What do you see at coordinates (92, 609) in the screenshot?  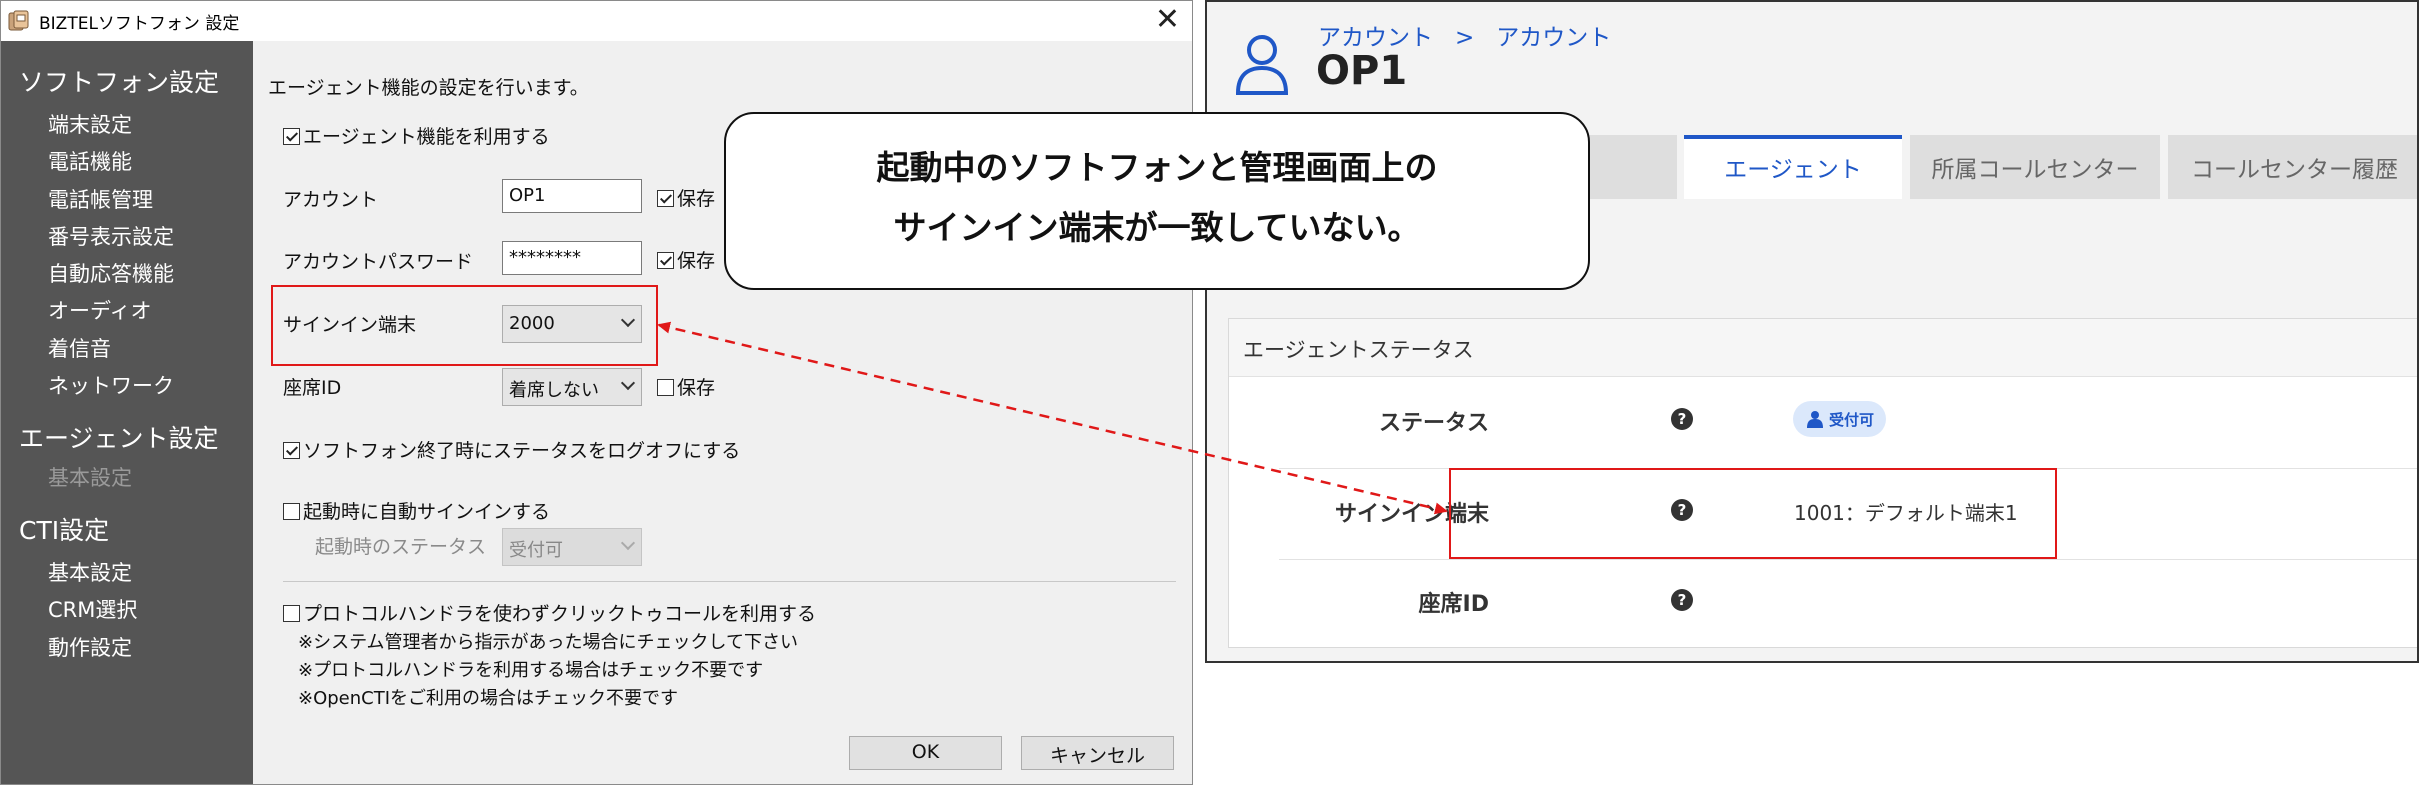 I see `sidebar-item-crm-select: CRM選択` at bounding box center [92, 609].